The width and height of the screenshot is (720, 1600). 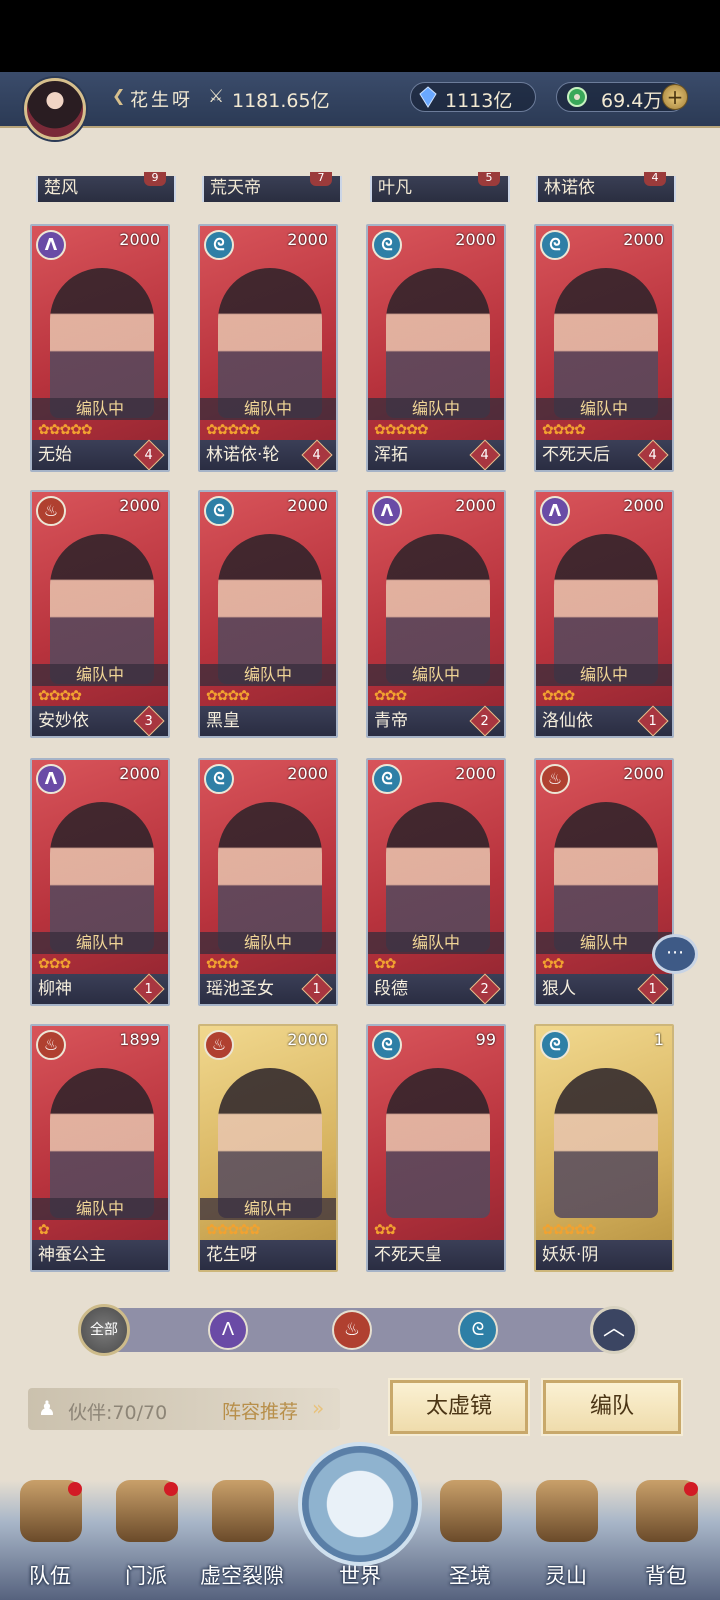 I want to click on power-value: 1181.65亿, so click(x=281, y=101).